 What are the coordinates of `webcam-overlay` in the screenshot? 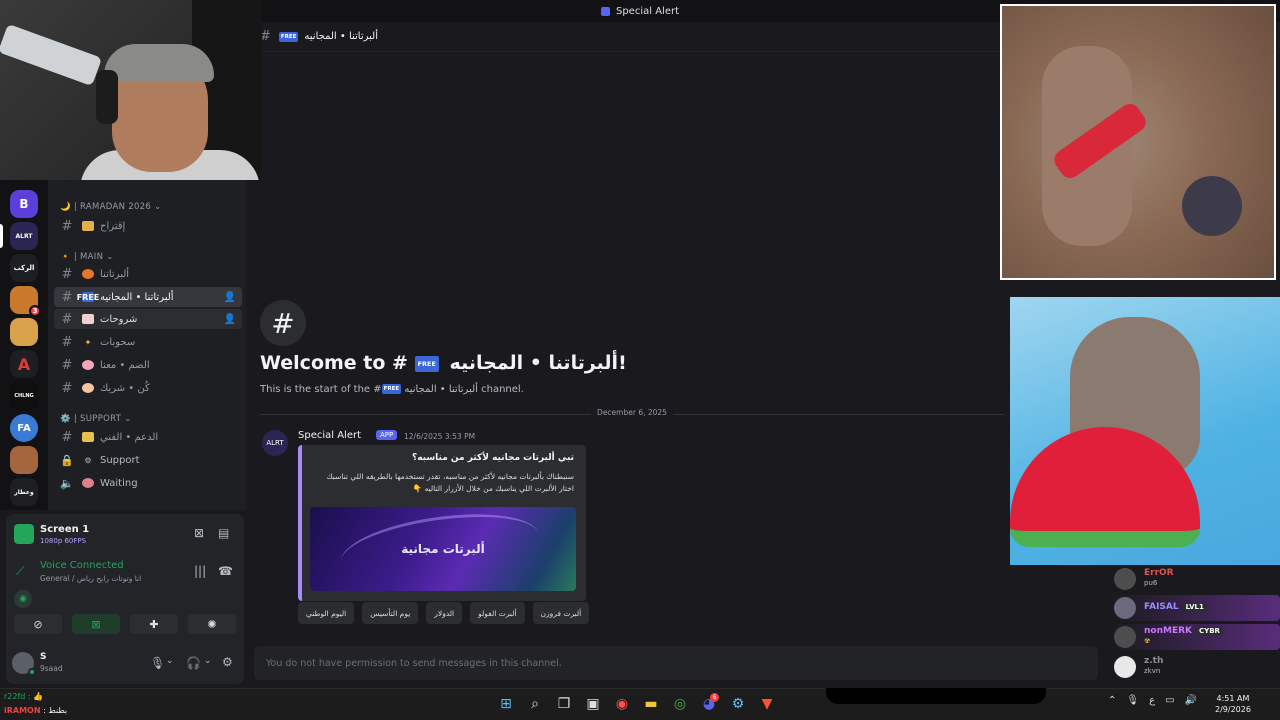 It's located at (131, 90).